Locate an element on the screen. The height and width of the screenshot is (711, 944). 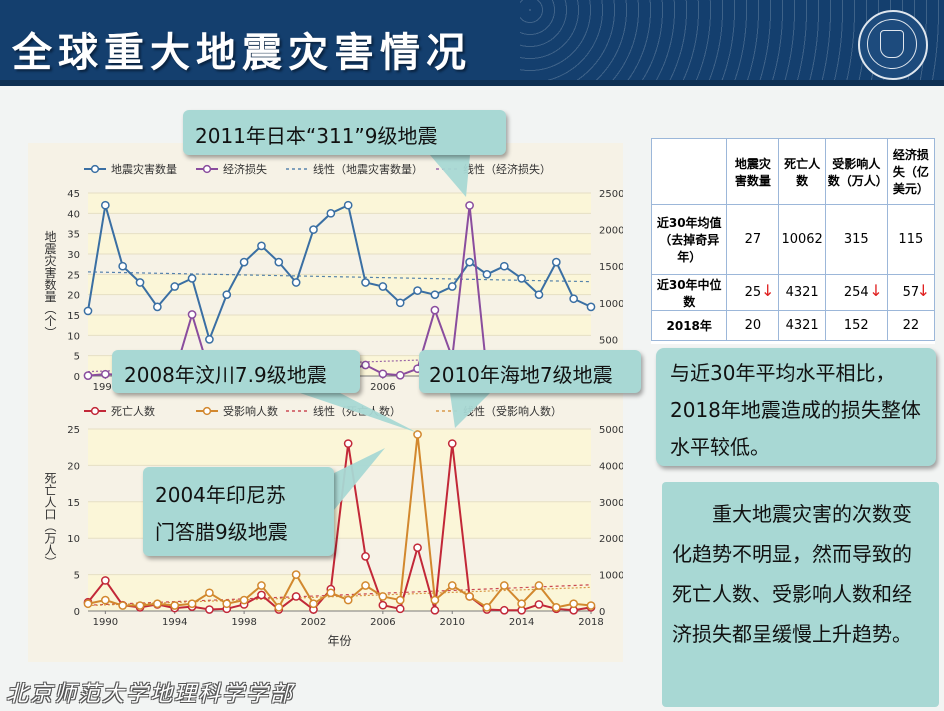
table-header-cell: 经济损失（亿美元） is located at coordinates (911, 171).